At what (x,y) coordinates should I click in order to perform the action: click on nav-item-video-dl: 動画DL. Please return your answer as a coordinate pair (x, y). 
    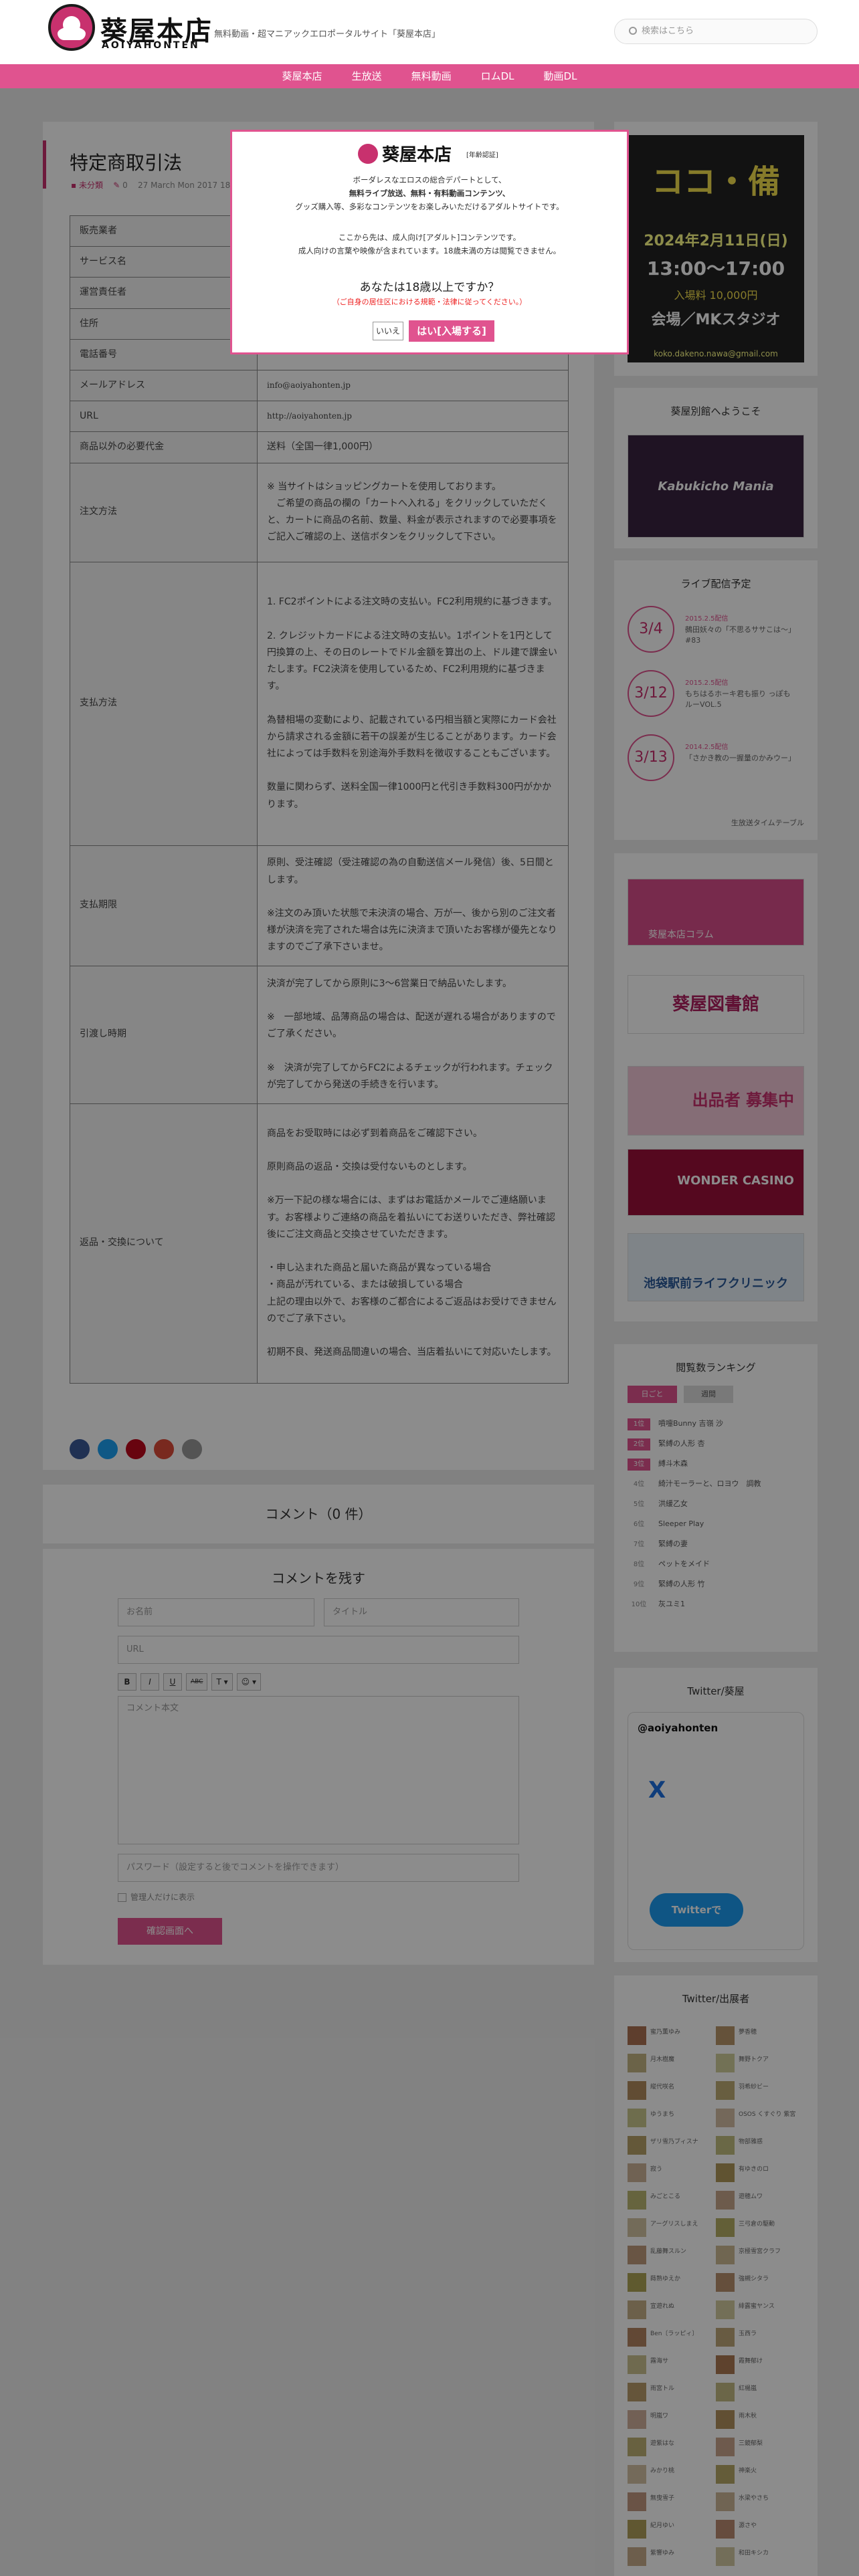
    Looking at the image, I should click on (560, 76).